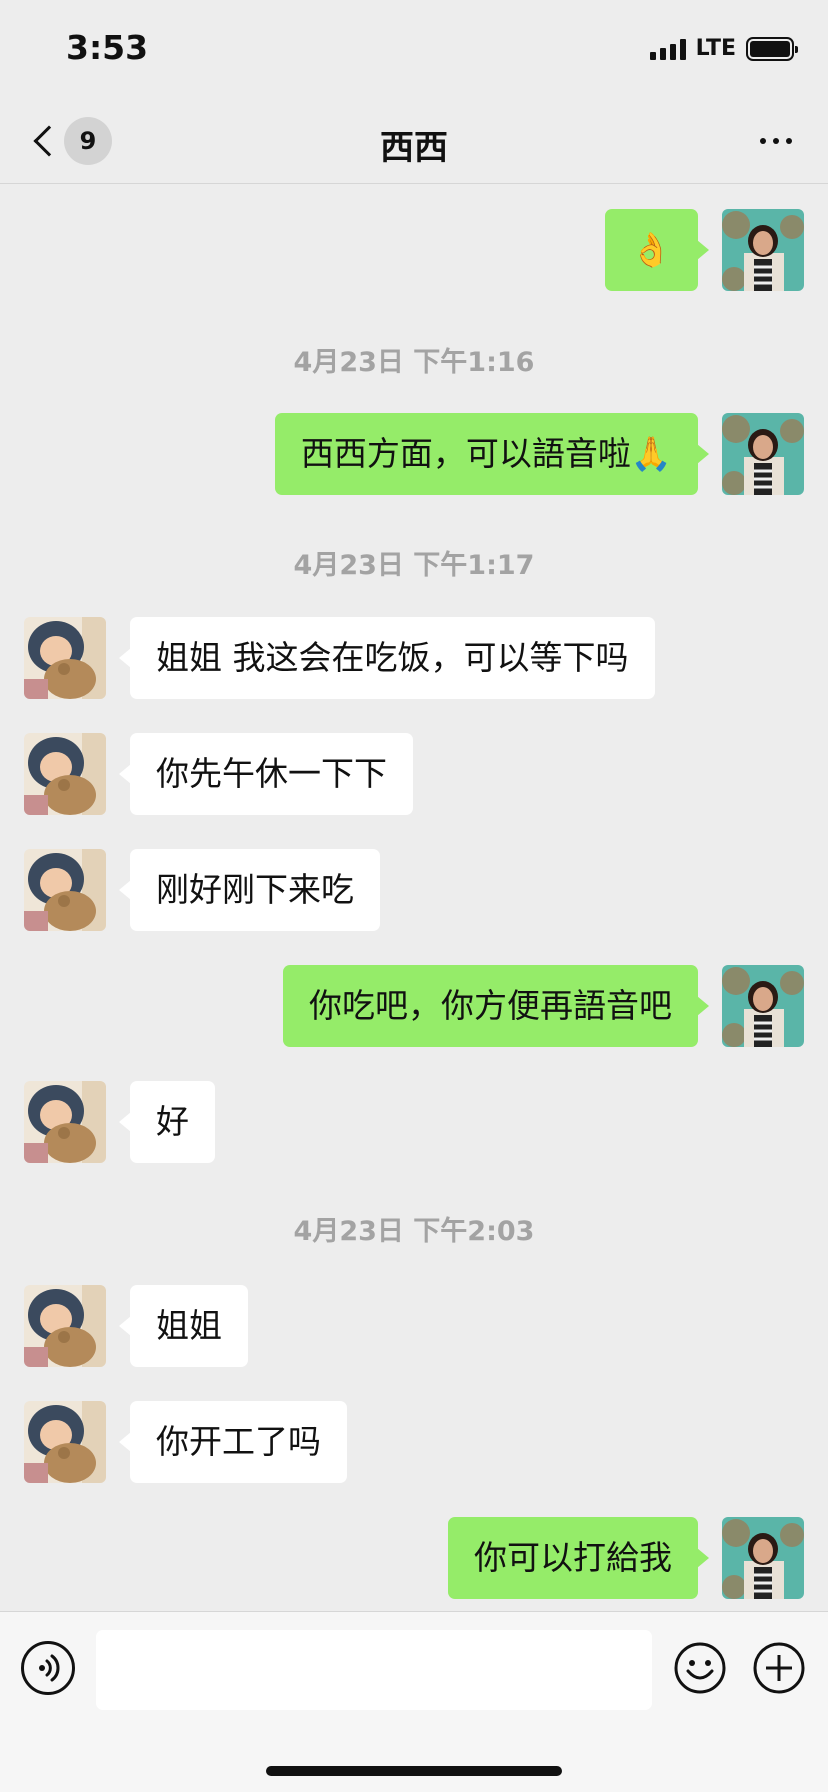 The height and width of the screenshot is (1792, 828). Describe the element at coordinates (779, 1668) in the screenshot. I see `plus-icon` at that location.